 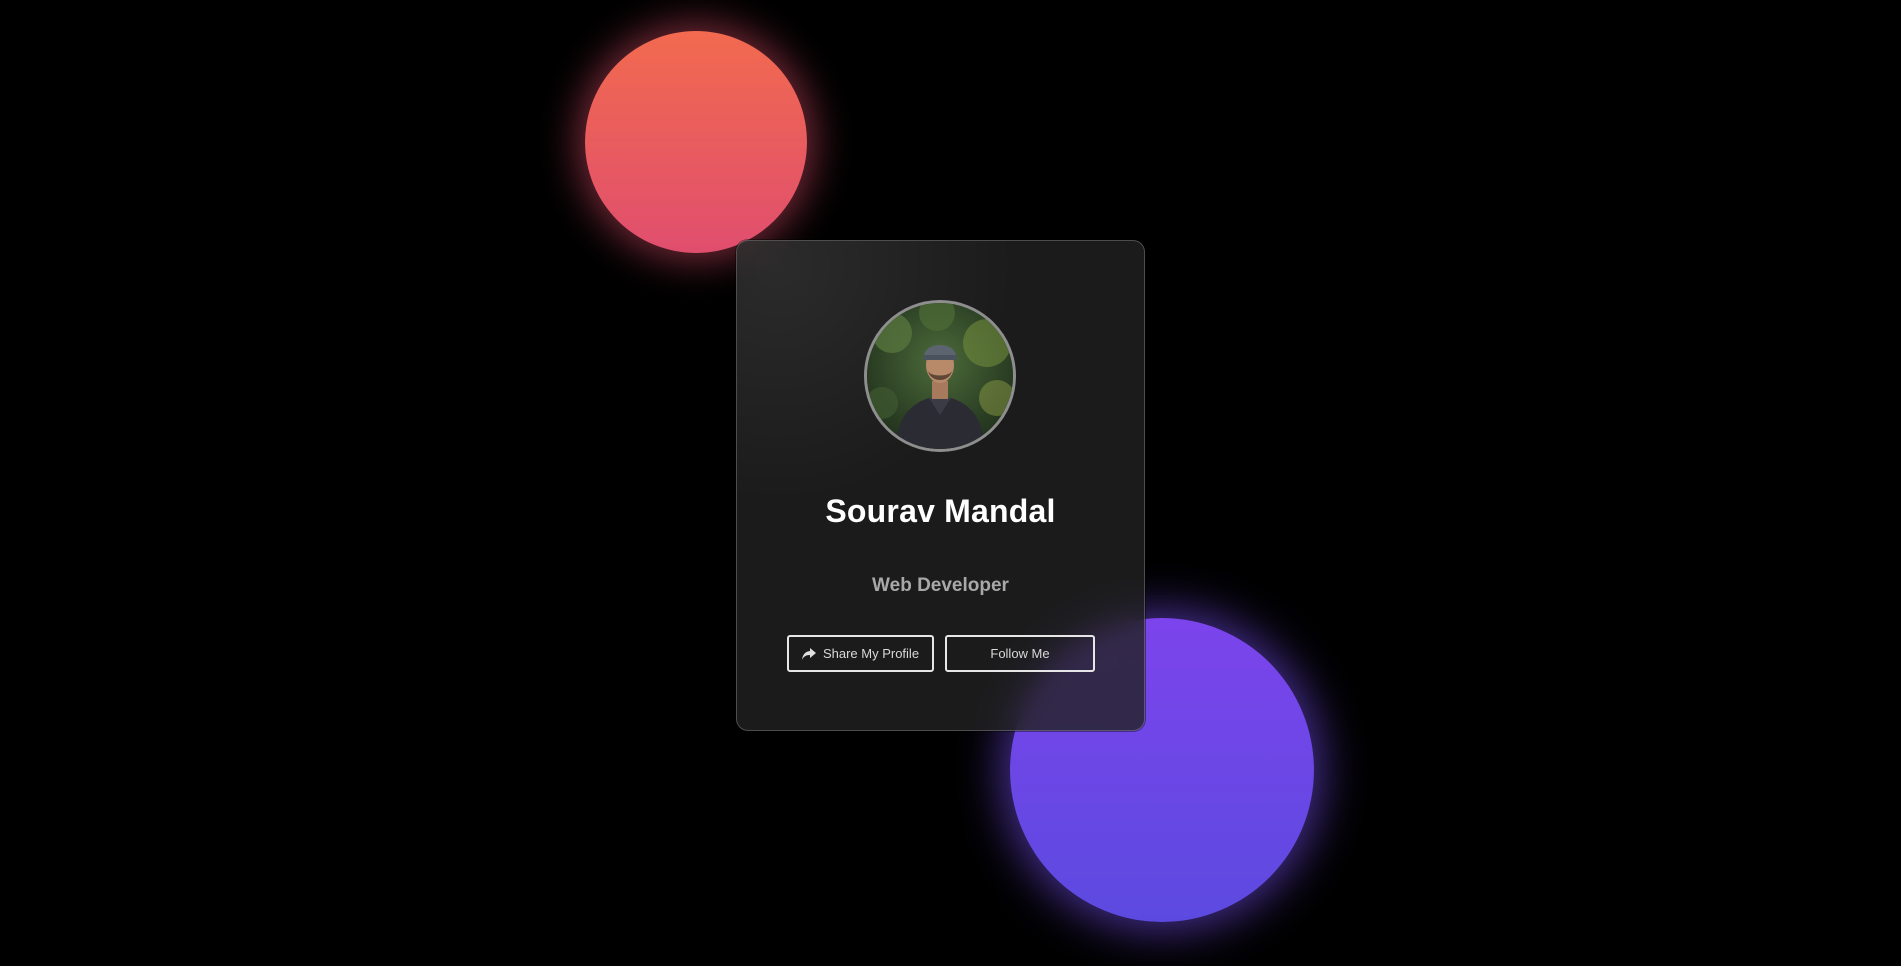 I want to click on profile-role: Web Developer, so click(x=940, y=585).